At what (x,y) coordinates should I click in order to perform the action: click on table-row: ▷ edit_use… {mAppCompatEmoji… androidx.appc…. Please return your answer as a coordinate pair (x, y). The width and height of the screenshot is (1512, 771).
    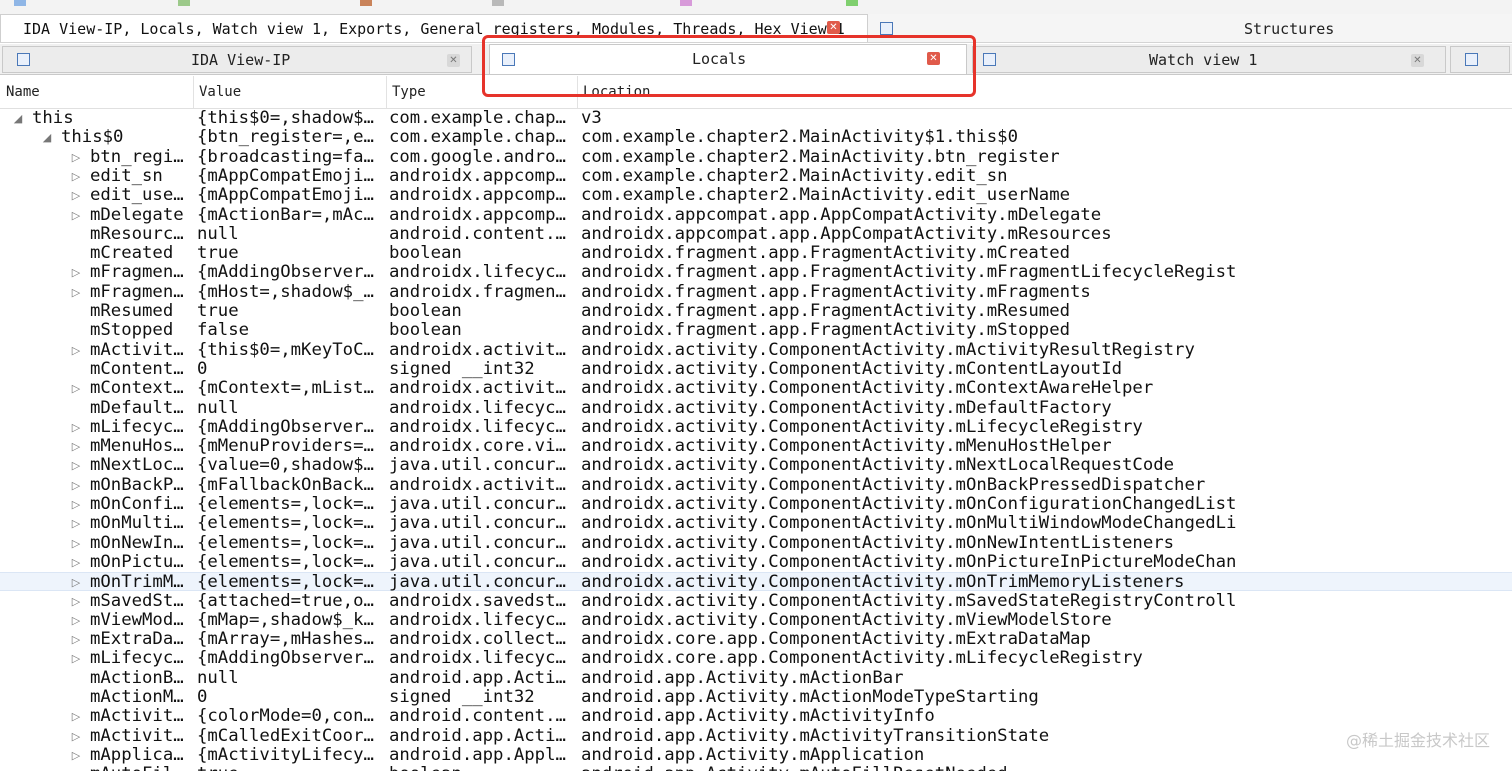
    Looking at the image, I should click on (756, 195).